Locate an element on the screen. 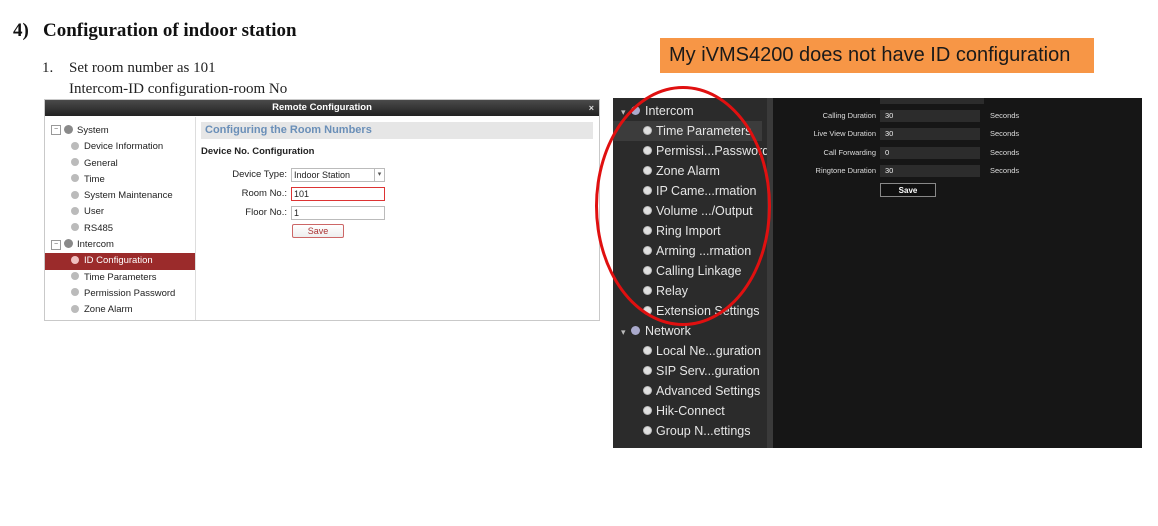 This screenshot has width=1158, height=526. tree-label: Extension Settings is located at coordinates (708, 311).